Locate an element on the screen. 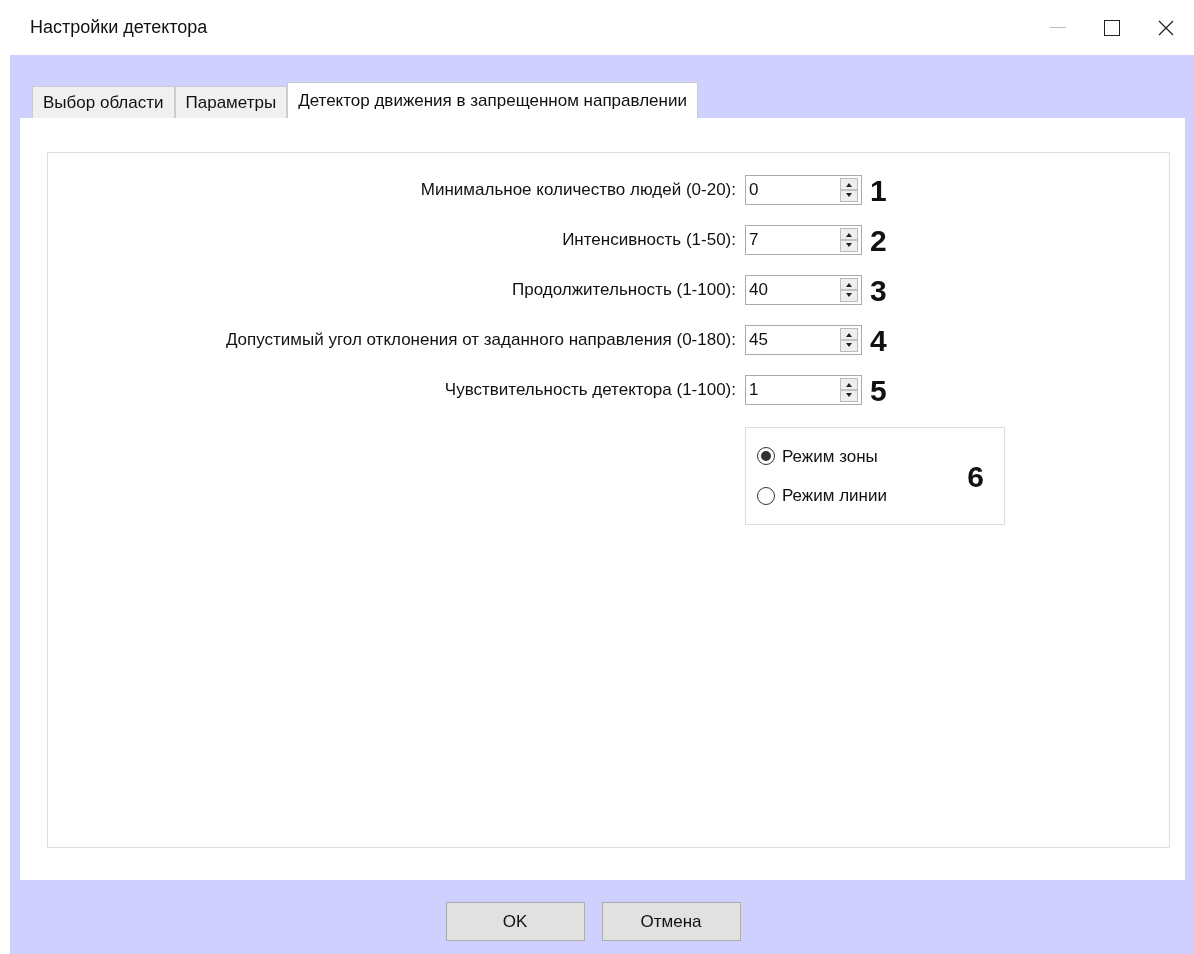 This screenshot has height=954, width=1194. maximize-icon is located at coordinates (1112, 27).